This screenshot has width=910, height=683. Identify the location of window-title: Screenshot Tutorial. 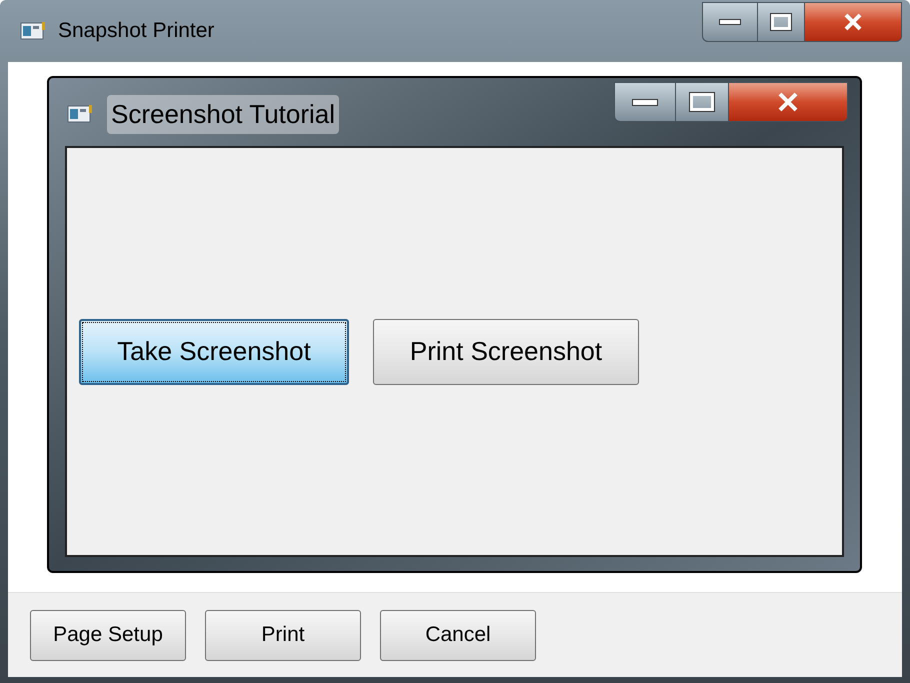
(223, 114).